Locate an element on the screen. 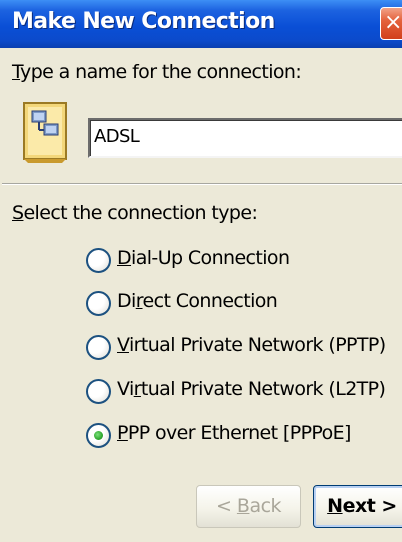 The width and height of the screenshot is (402, 542). radio-label: Virtual Private Network (L2TP) is located at coordinates (251, 389).